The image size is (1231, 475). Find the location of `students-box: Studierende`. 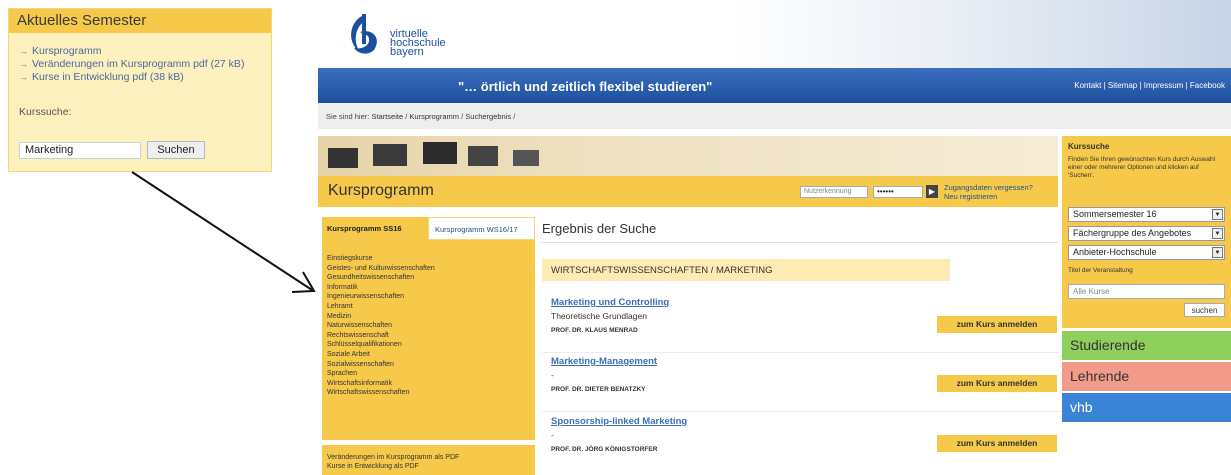

students-box: Studierende is located at coordinates (1146, 345).